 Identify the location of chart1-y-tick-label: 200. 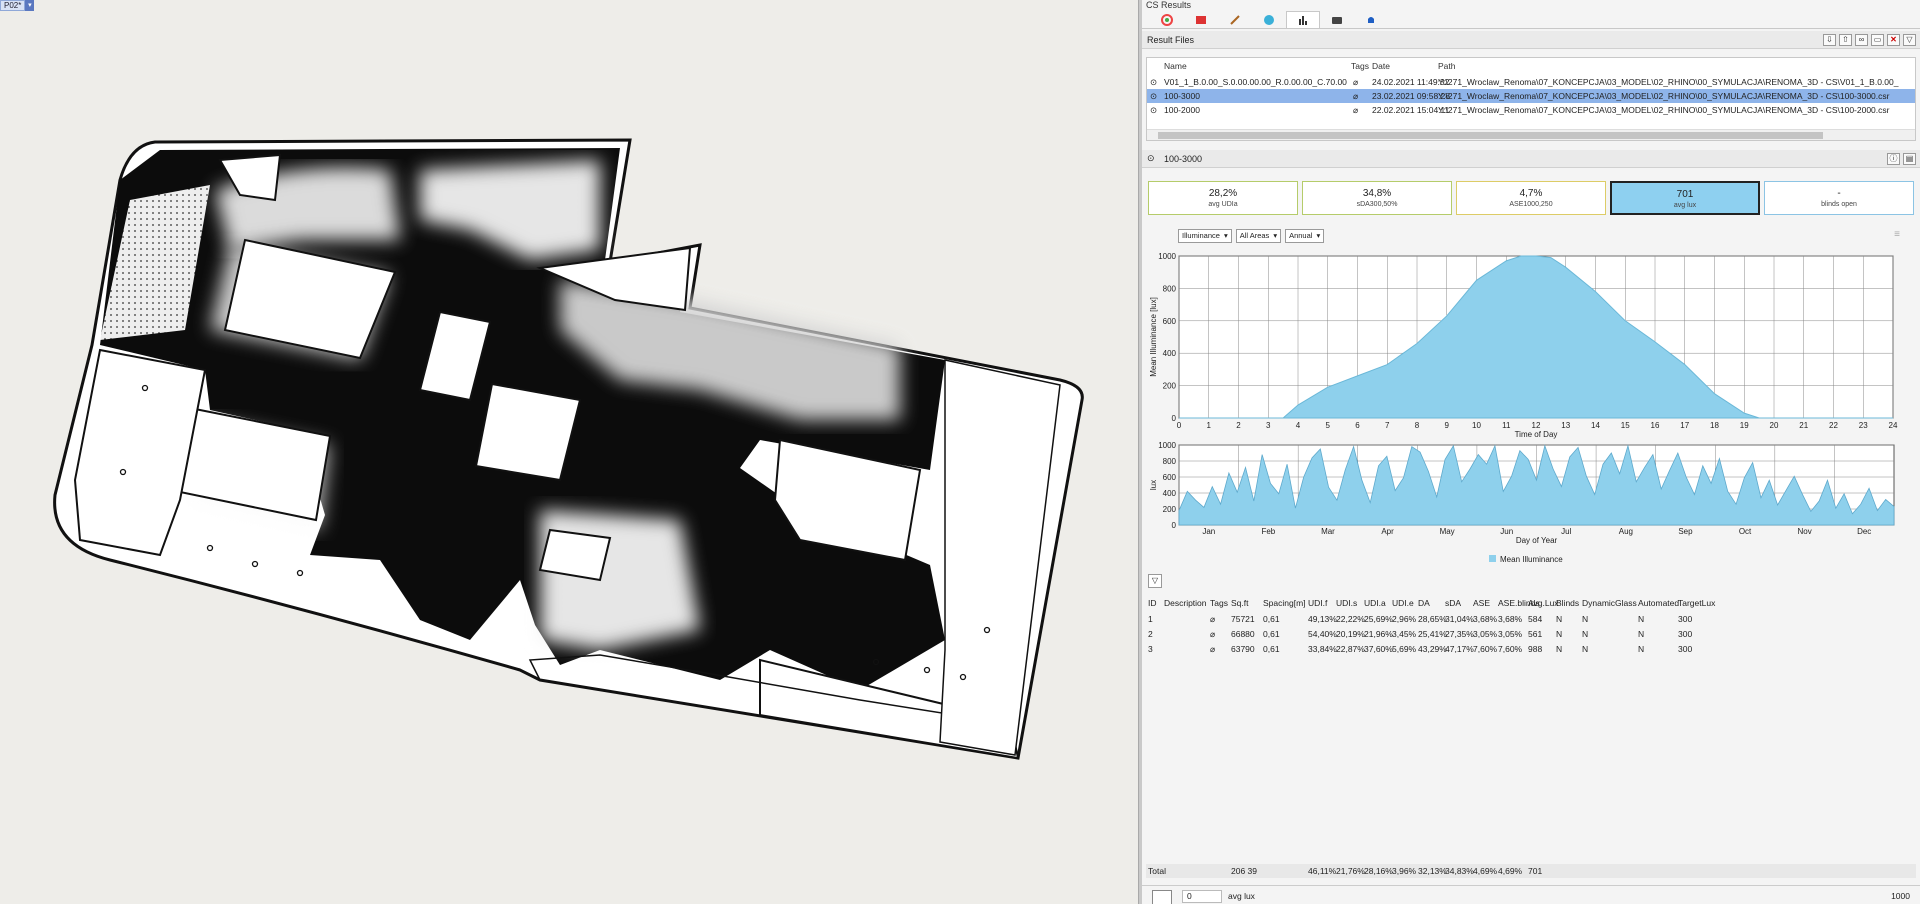
(1170, 386).